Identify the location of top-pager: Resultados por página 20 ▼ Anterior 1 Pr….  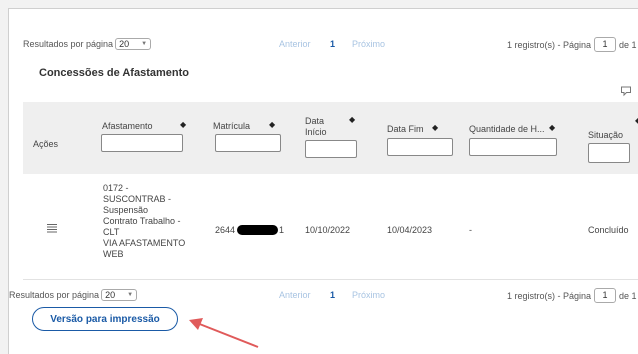
(323, 45).